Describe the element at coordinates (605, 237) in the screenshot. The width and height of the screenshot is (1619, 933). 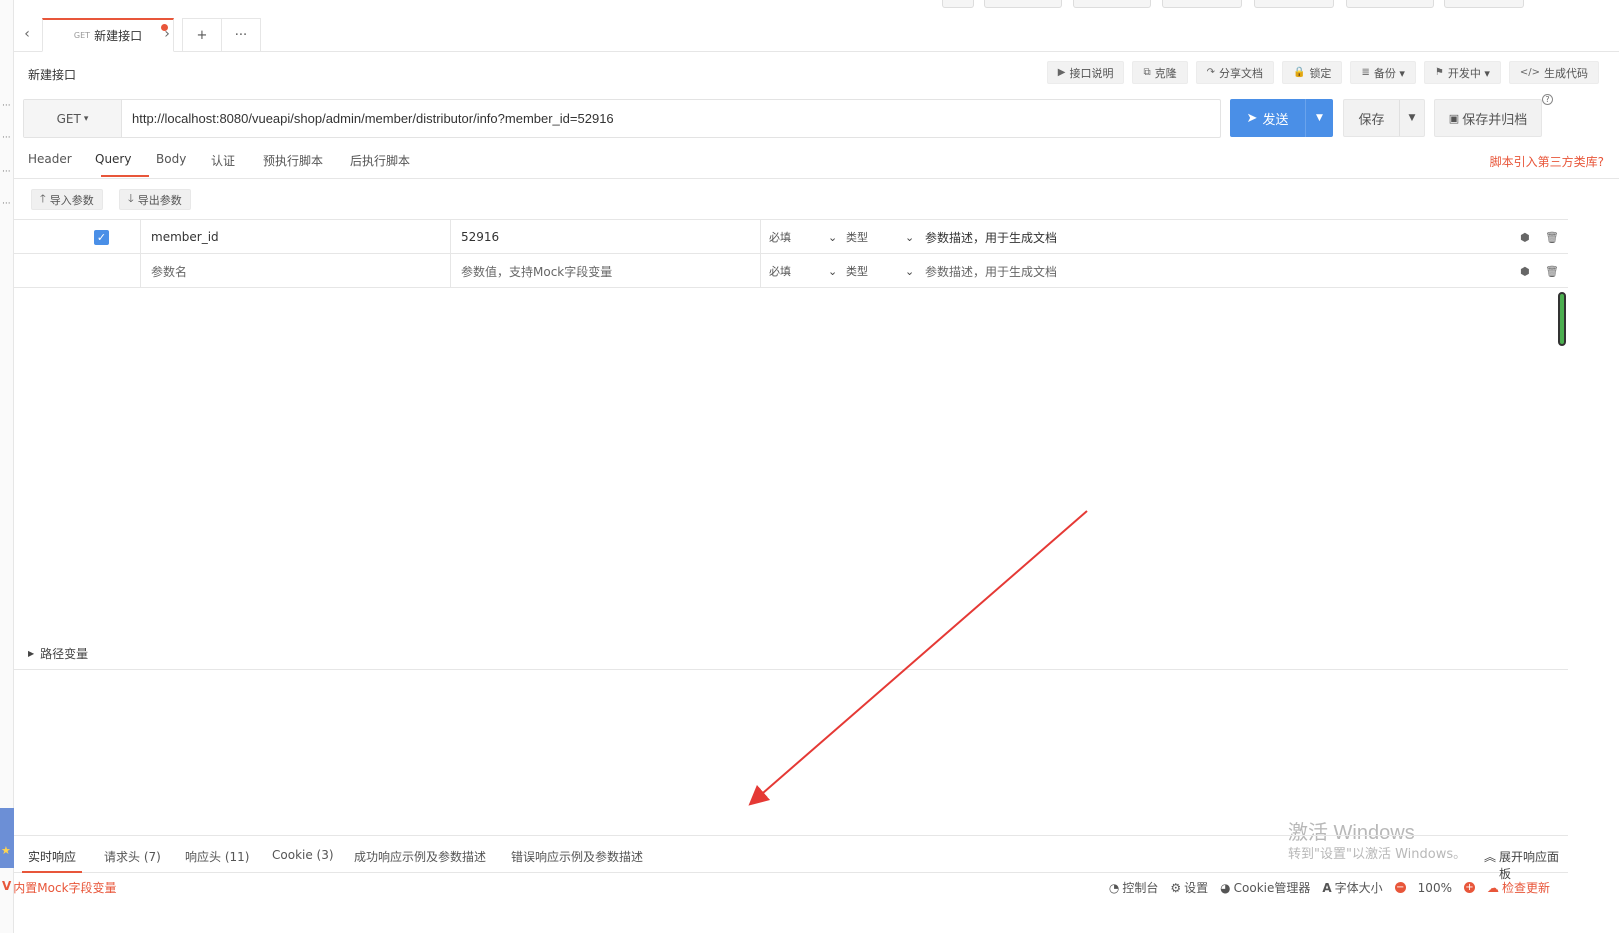
I see `param-value-cell: 52916` at that location.